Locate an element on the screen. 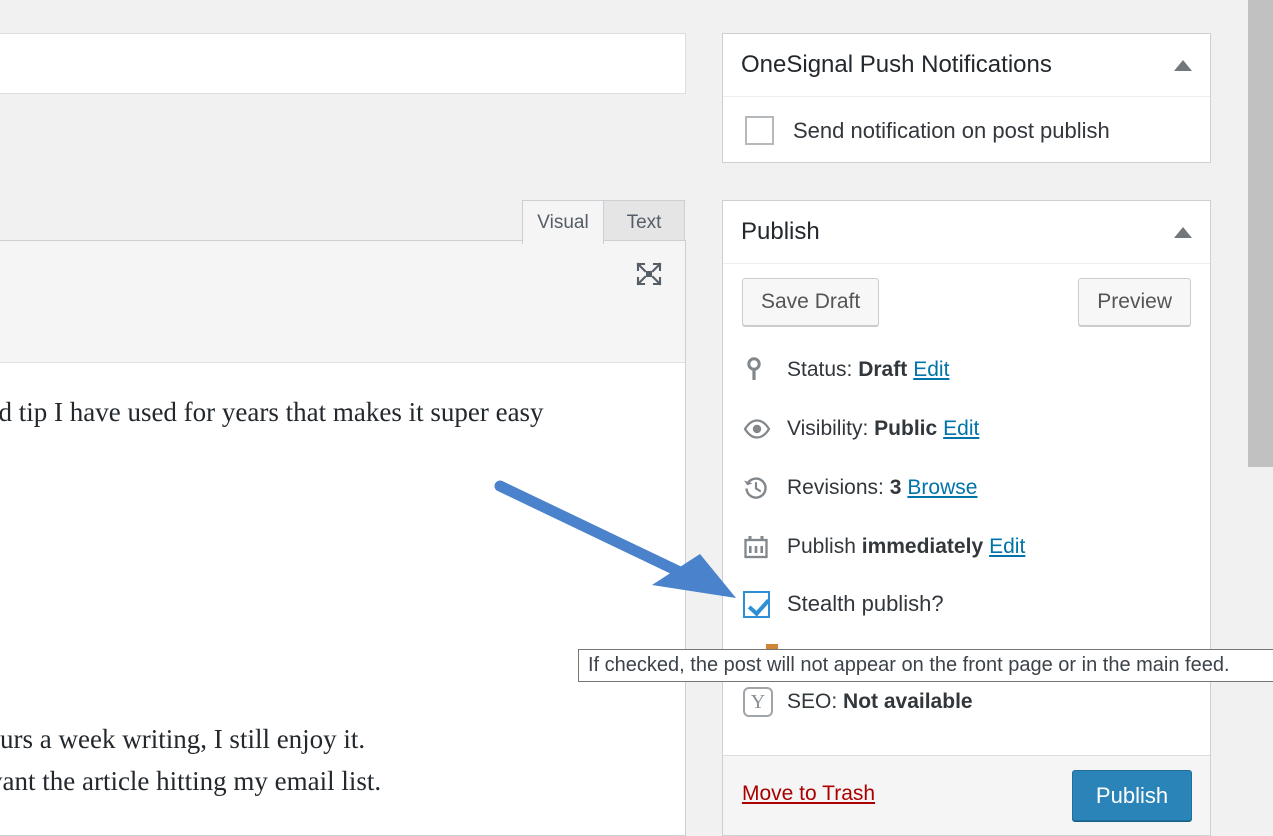 The image size is (1273, 836). onesignal-panel-title: OneSignal Push Notifications is located at coordinates (896, 64).